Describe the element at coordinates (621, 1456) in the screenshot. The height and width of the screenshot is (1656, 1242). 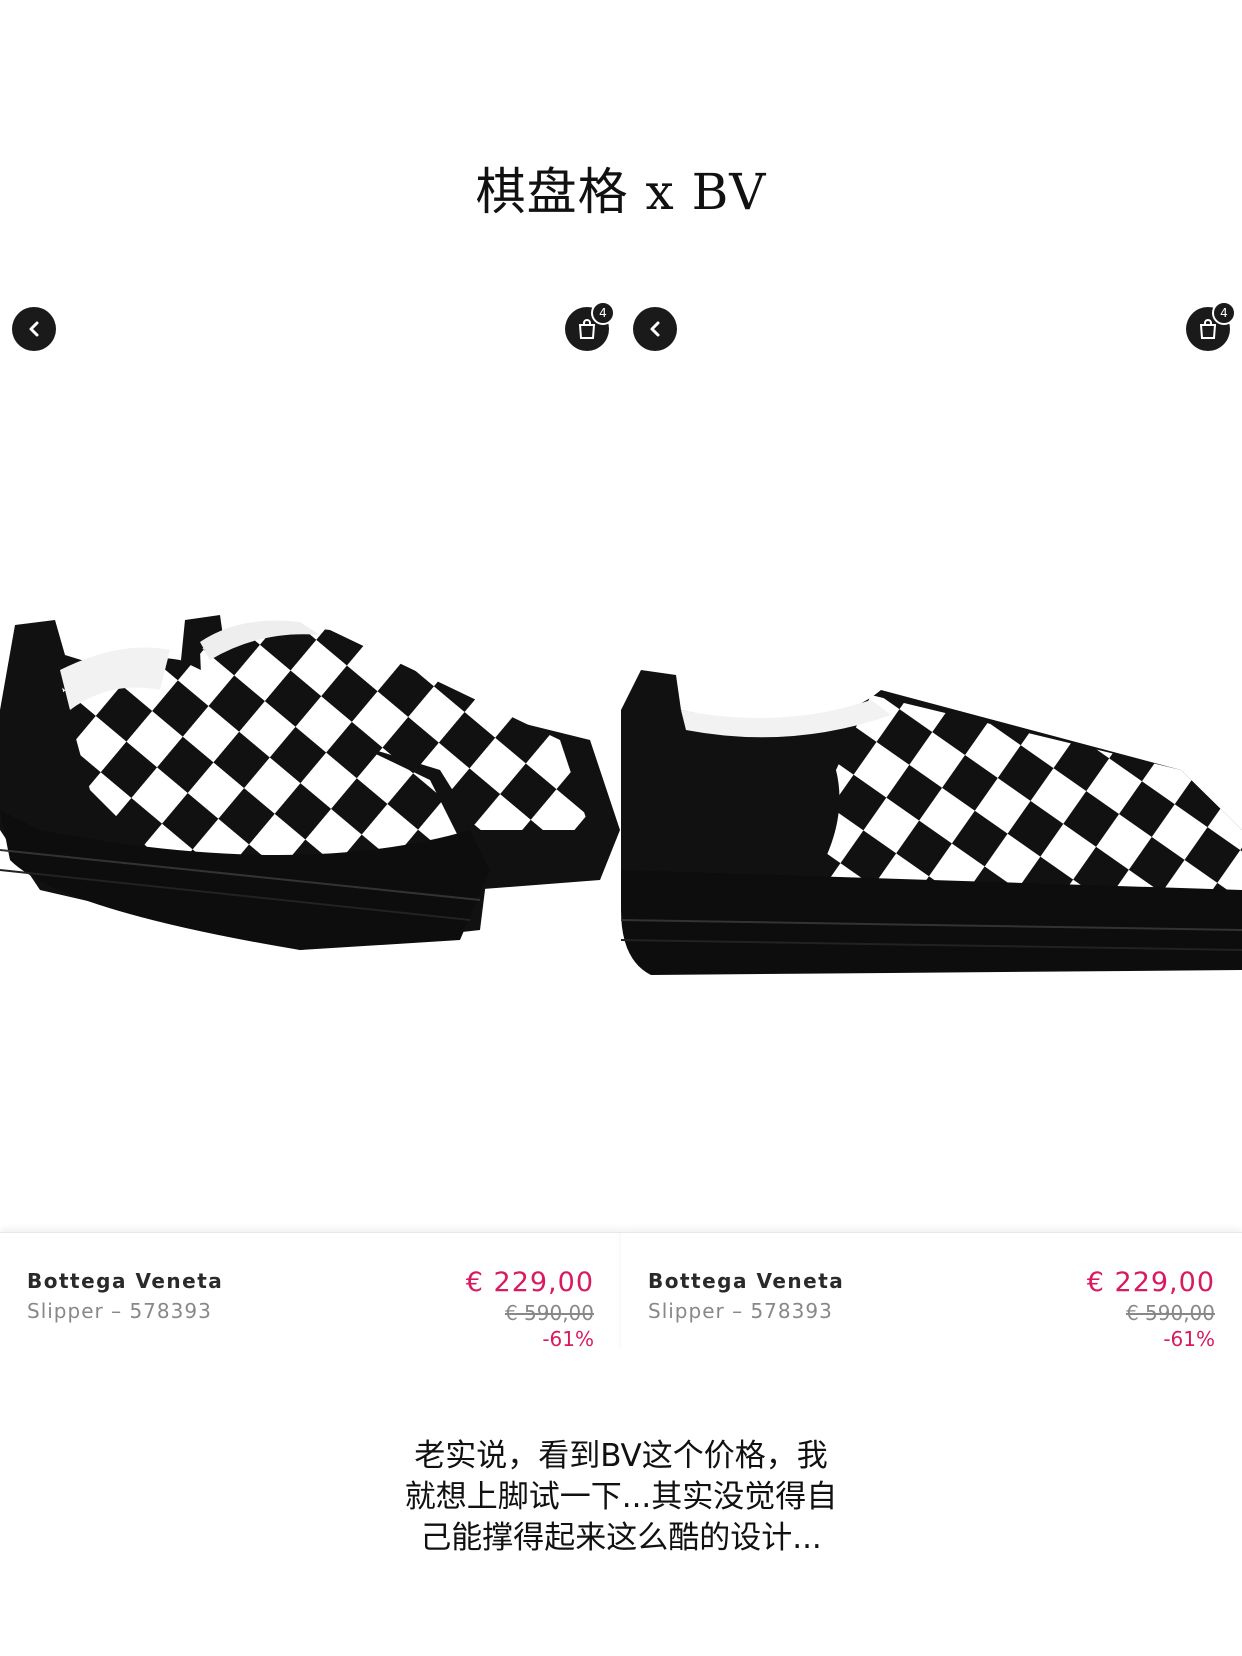
I see `caption-line: 老实说，看到BV这个价格，我` at that location.